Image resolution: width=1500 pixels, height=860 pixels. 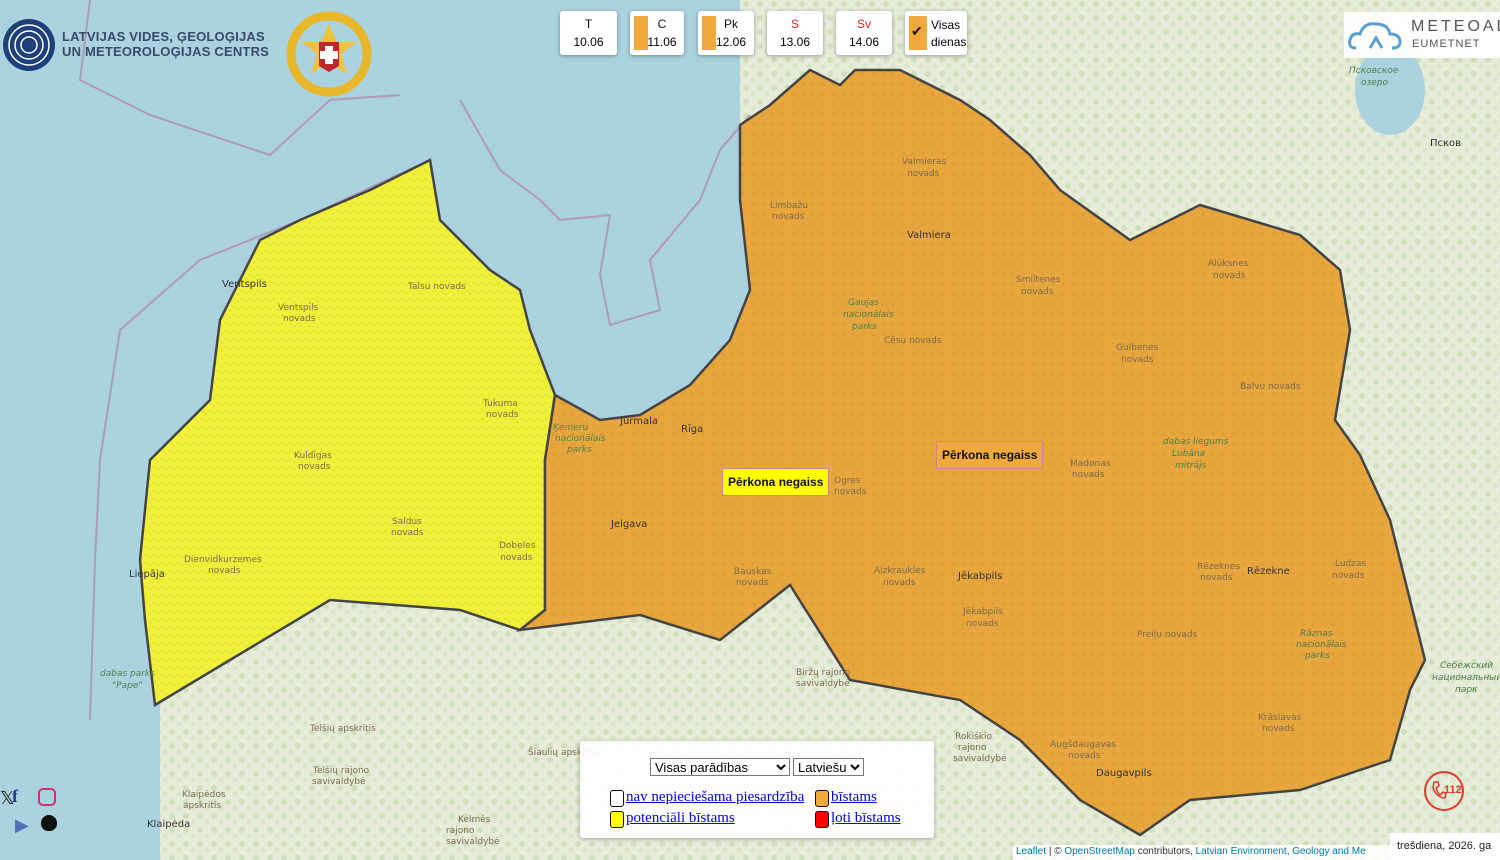 I want to click on svg-text: Talsu novads, so click(x=436, y=287).